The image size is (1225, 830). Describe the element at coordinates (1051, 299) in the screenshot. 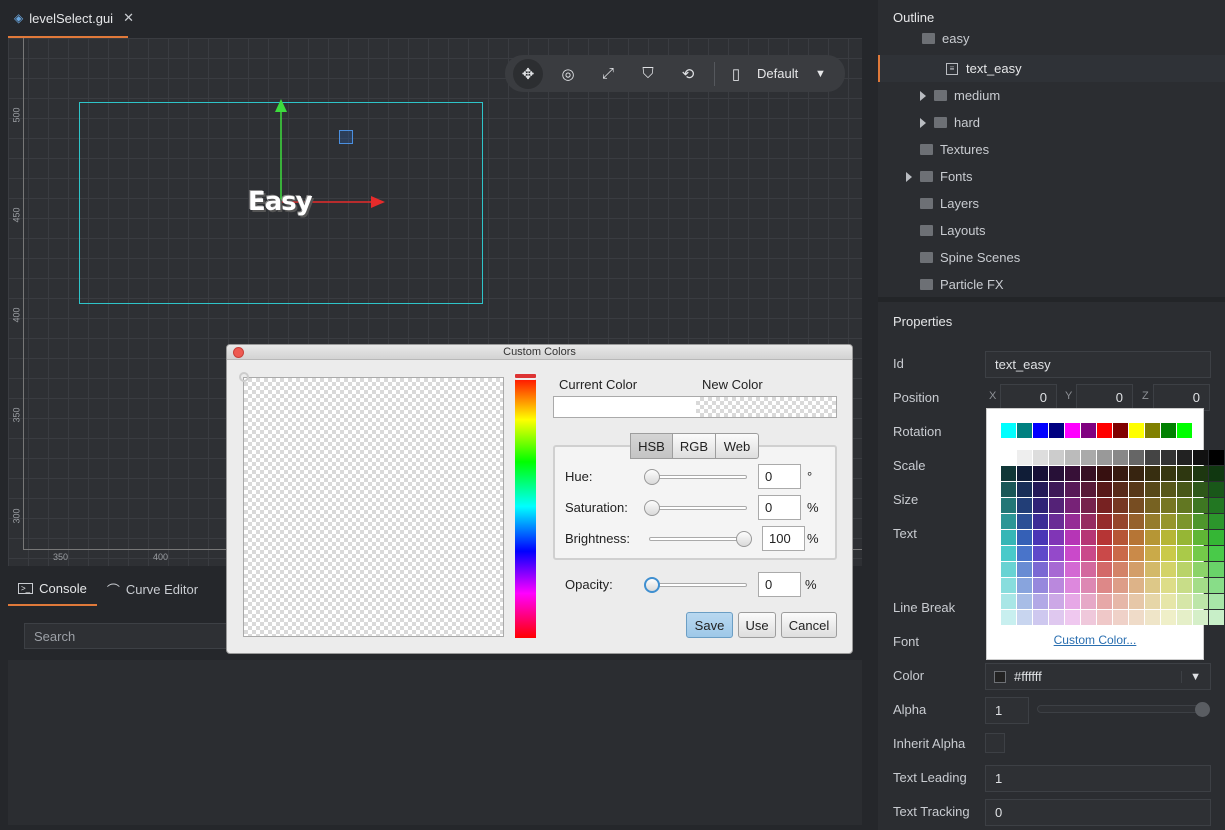

I see `panel-divider` at that location.